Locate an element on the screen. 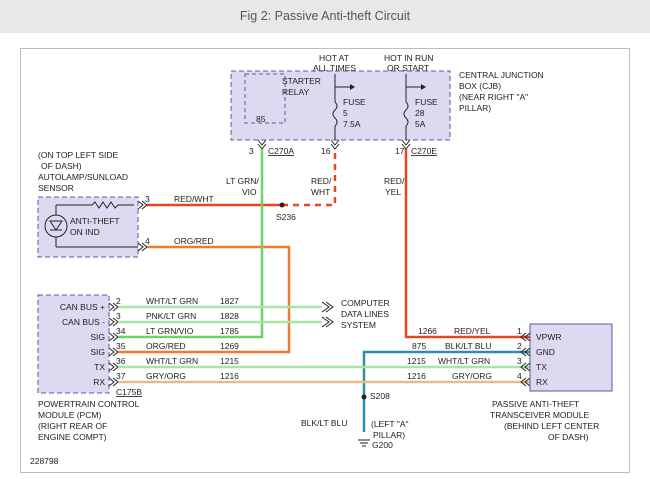  pats-signal-rx: RX is located at coordinates (542, 382).